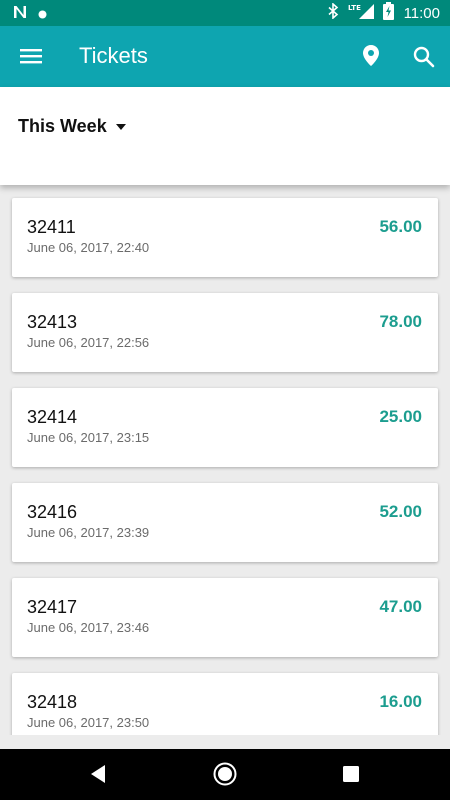 The height and width of the screenshot is (800, 450). What do you see at coordinates (388, 13) in the screenshot?
I see `battery-icon` at bounding box center [388, 13].